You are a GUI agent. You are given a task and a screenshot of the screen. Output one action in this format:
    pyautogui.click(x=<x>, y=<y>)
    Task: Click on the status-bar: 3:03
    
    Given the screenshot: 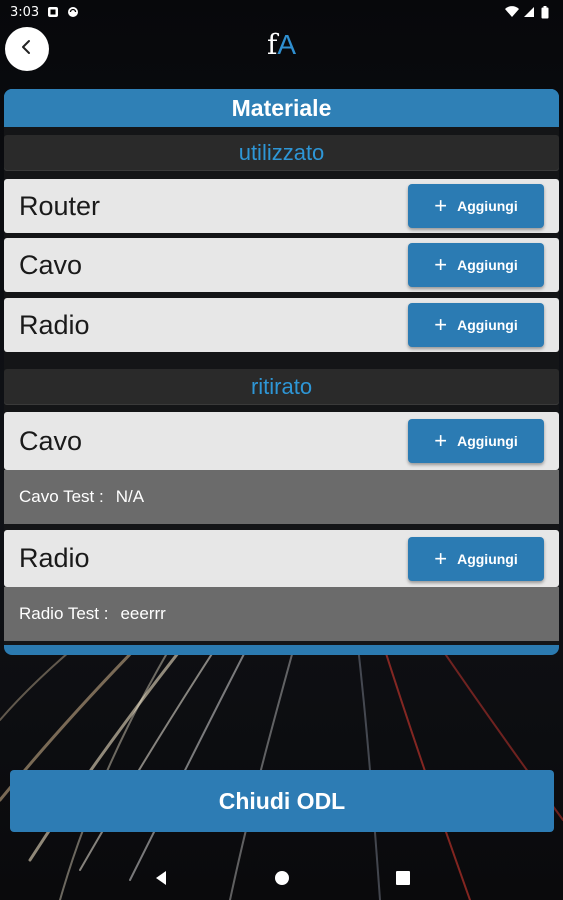 What is the action you would take?
    pyautogui.click(x=281, y=12)
    